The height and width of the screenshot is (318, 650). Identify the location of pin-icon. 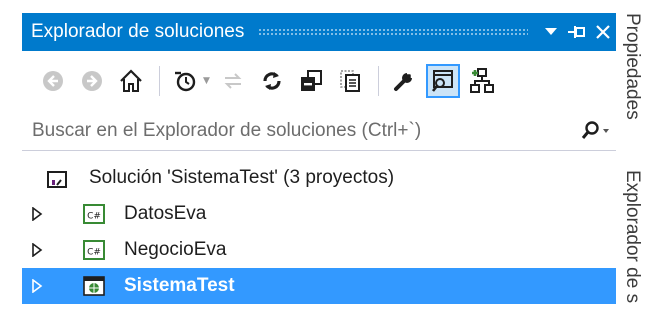
(576, 32).